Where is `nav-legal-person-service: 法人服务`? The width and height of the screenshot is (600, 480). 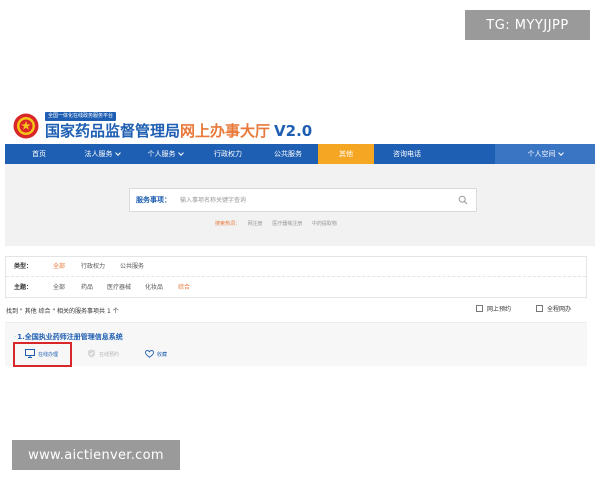 nav-legal-person-service: 法人服务 is located at coordinates (102, 154).